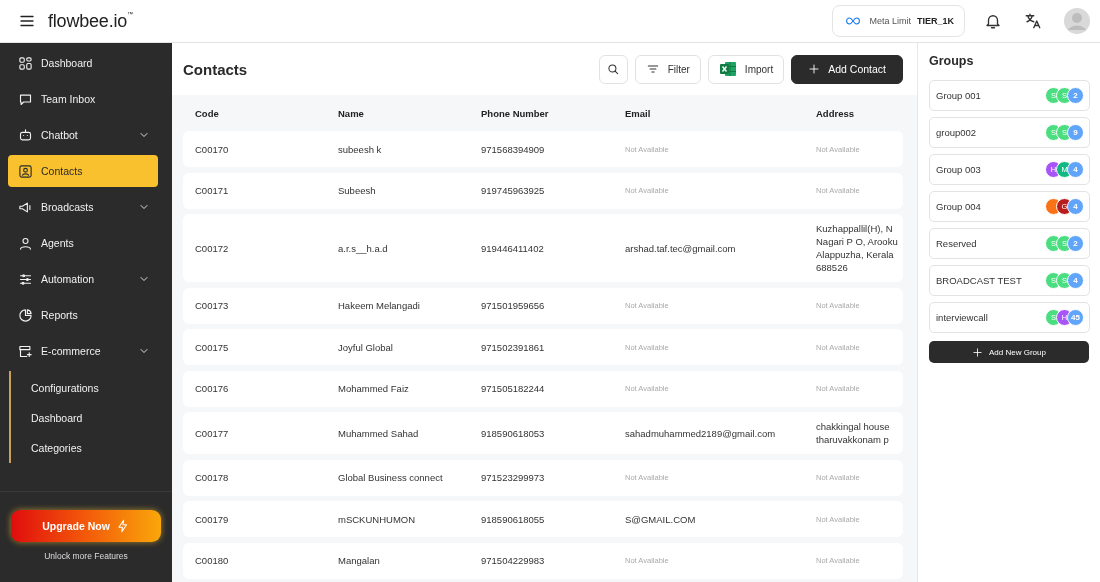  What do you see at coordinates (25, 279) in the screenshot?
I see `sliders-icon` at bounding box center [25, 279].